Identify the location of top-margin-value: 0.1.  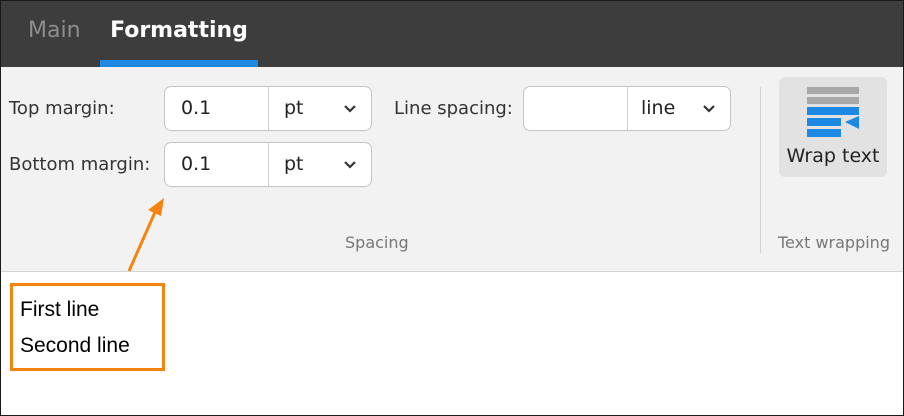
(196, 108).